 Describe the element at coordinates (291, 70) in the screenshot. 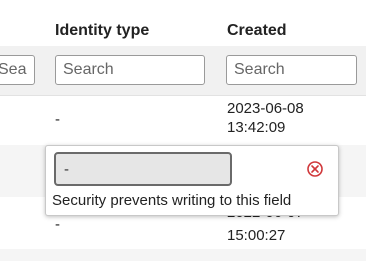

I see `search-input-created` at that location.